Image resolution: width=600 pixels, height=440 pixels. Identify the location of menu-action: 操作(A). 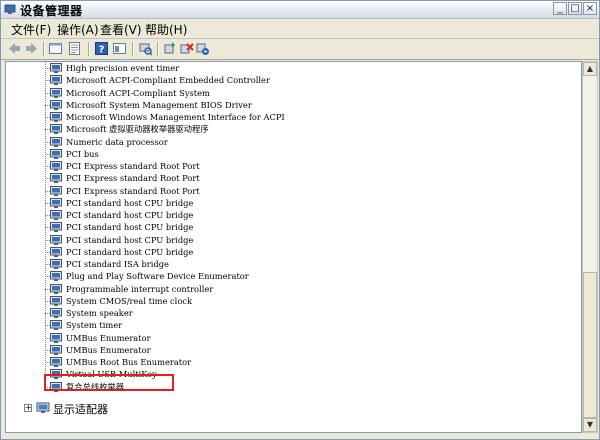
(78, 29).